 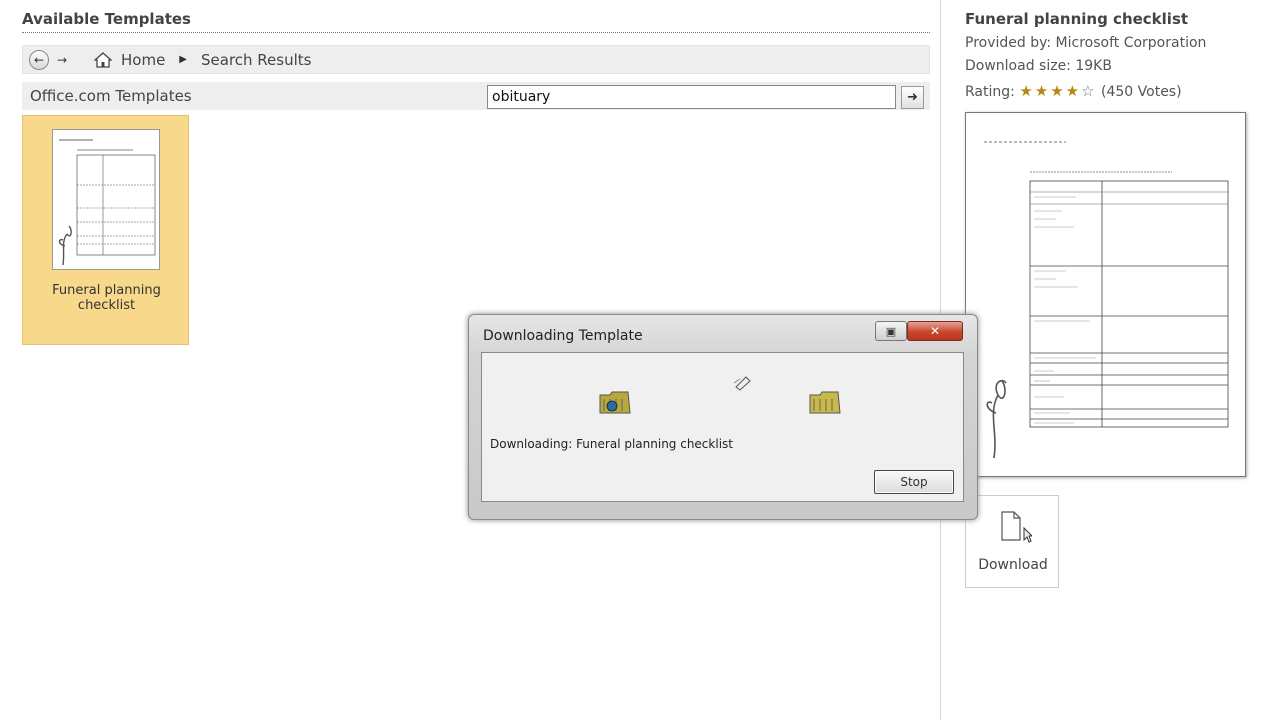 I want to click on template-tile: Funeral planning checklist, so click(x=105, y=230).